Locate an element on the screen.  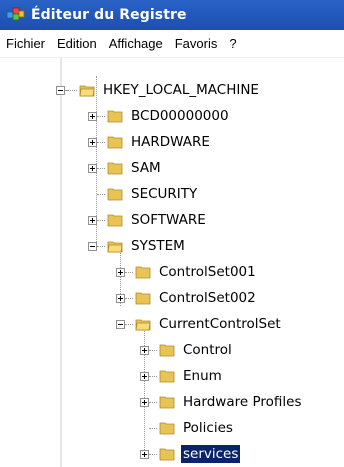
tree-label: SECURITY is located at coordinates (164, 194).